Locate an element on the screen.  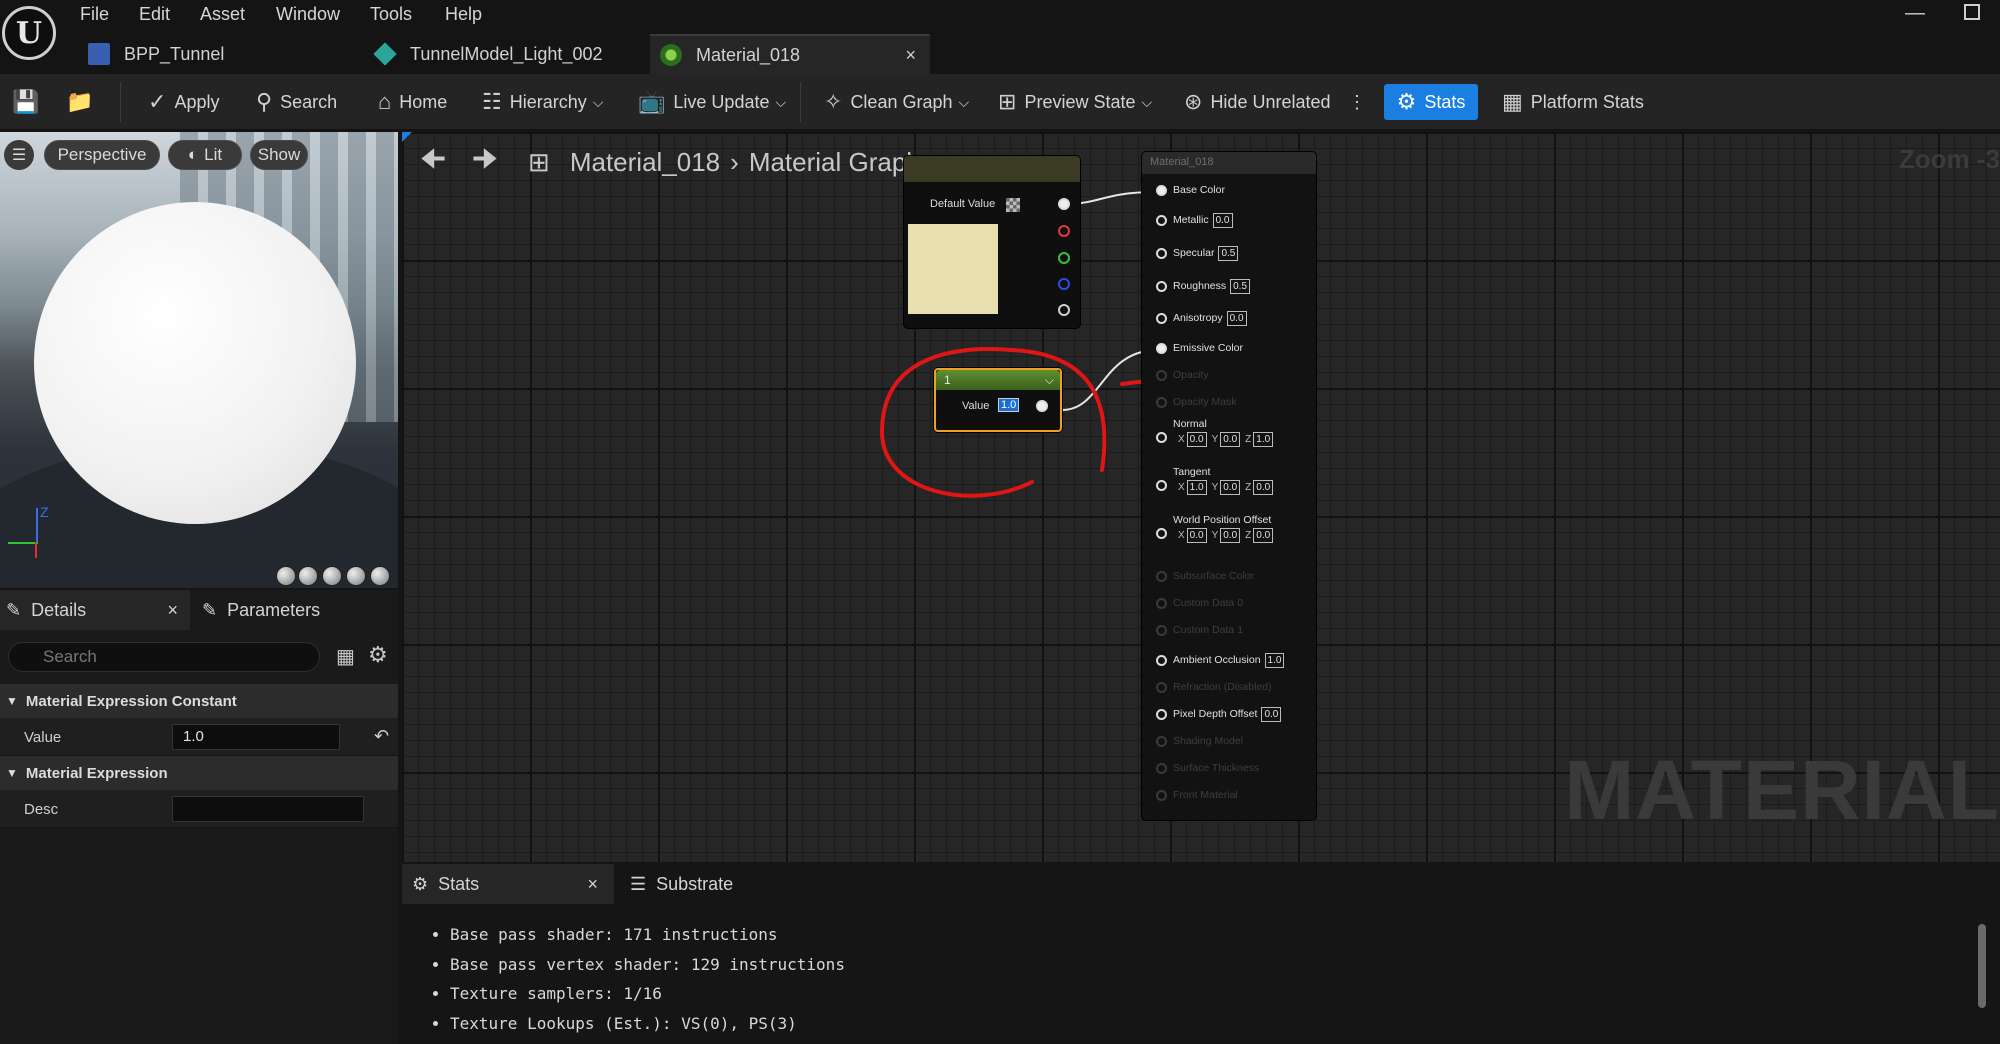
menu-tools: Tools is located at coordinates (391, 15).